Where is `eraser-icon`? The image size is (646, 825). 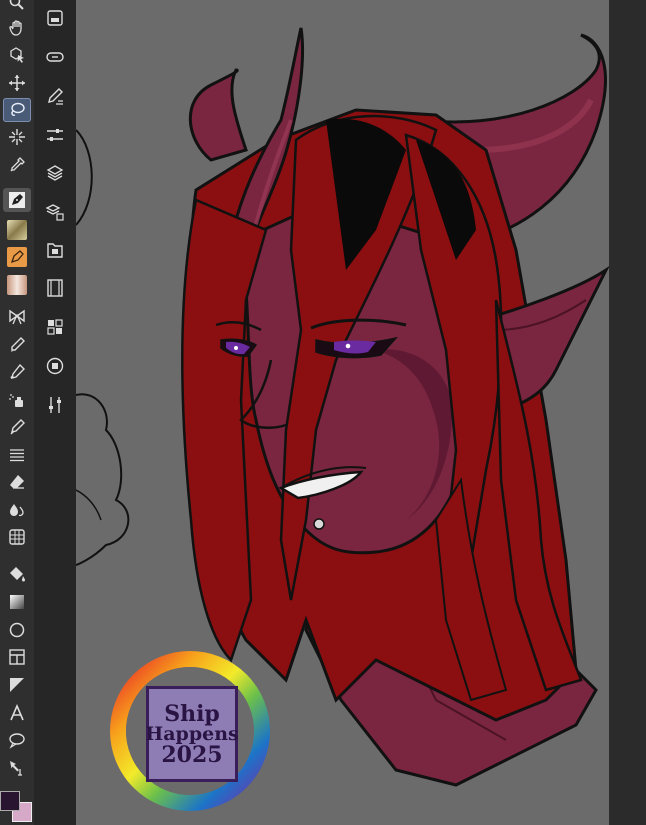
eraser-icon is located at coordinates (17, 482).